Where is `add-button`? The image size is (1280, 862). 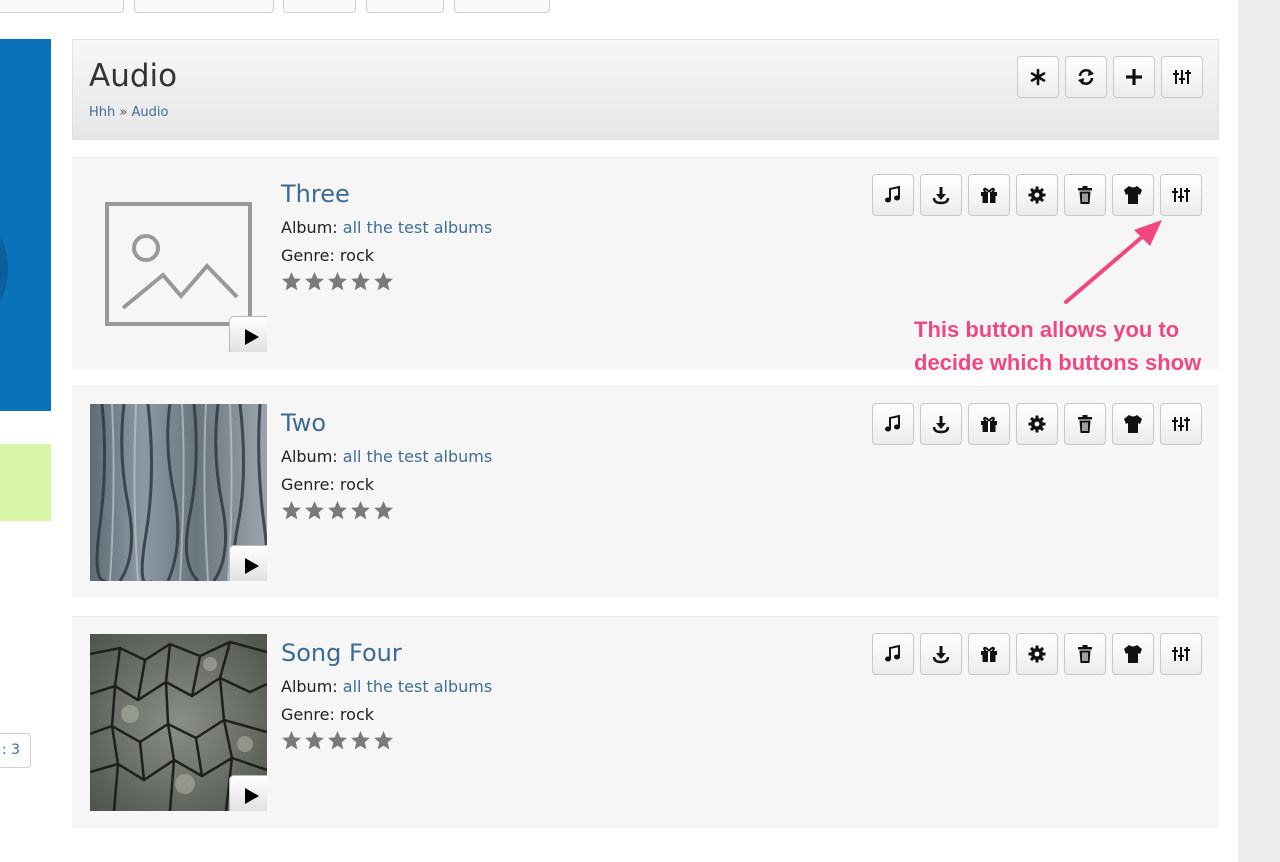 add-button is located at coordinates (1134, 77).